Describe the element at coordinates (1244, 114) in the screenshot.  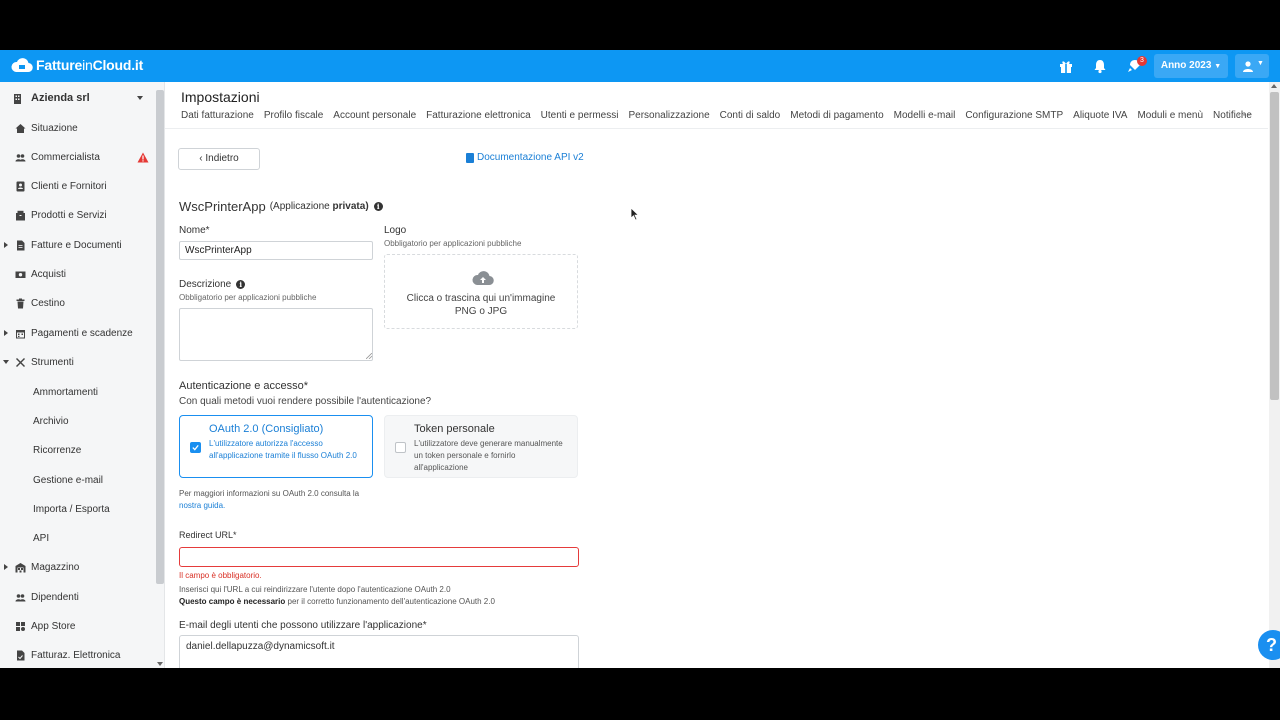
I see `more-tabs-icon: ···` at that location.